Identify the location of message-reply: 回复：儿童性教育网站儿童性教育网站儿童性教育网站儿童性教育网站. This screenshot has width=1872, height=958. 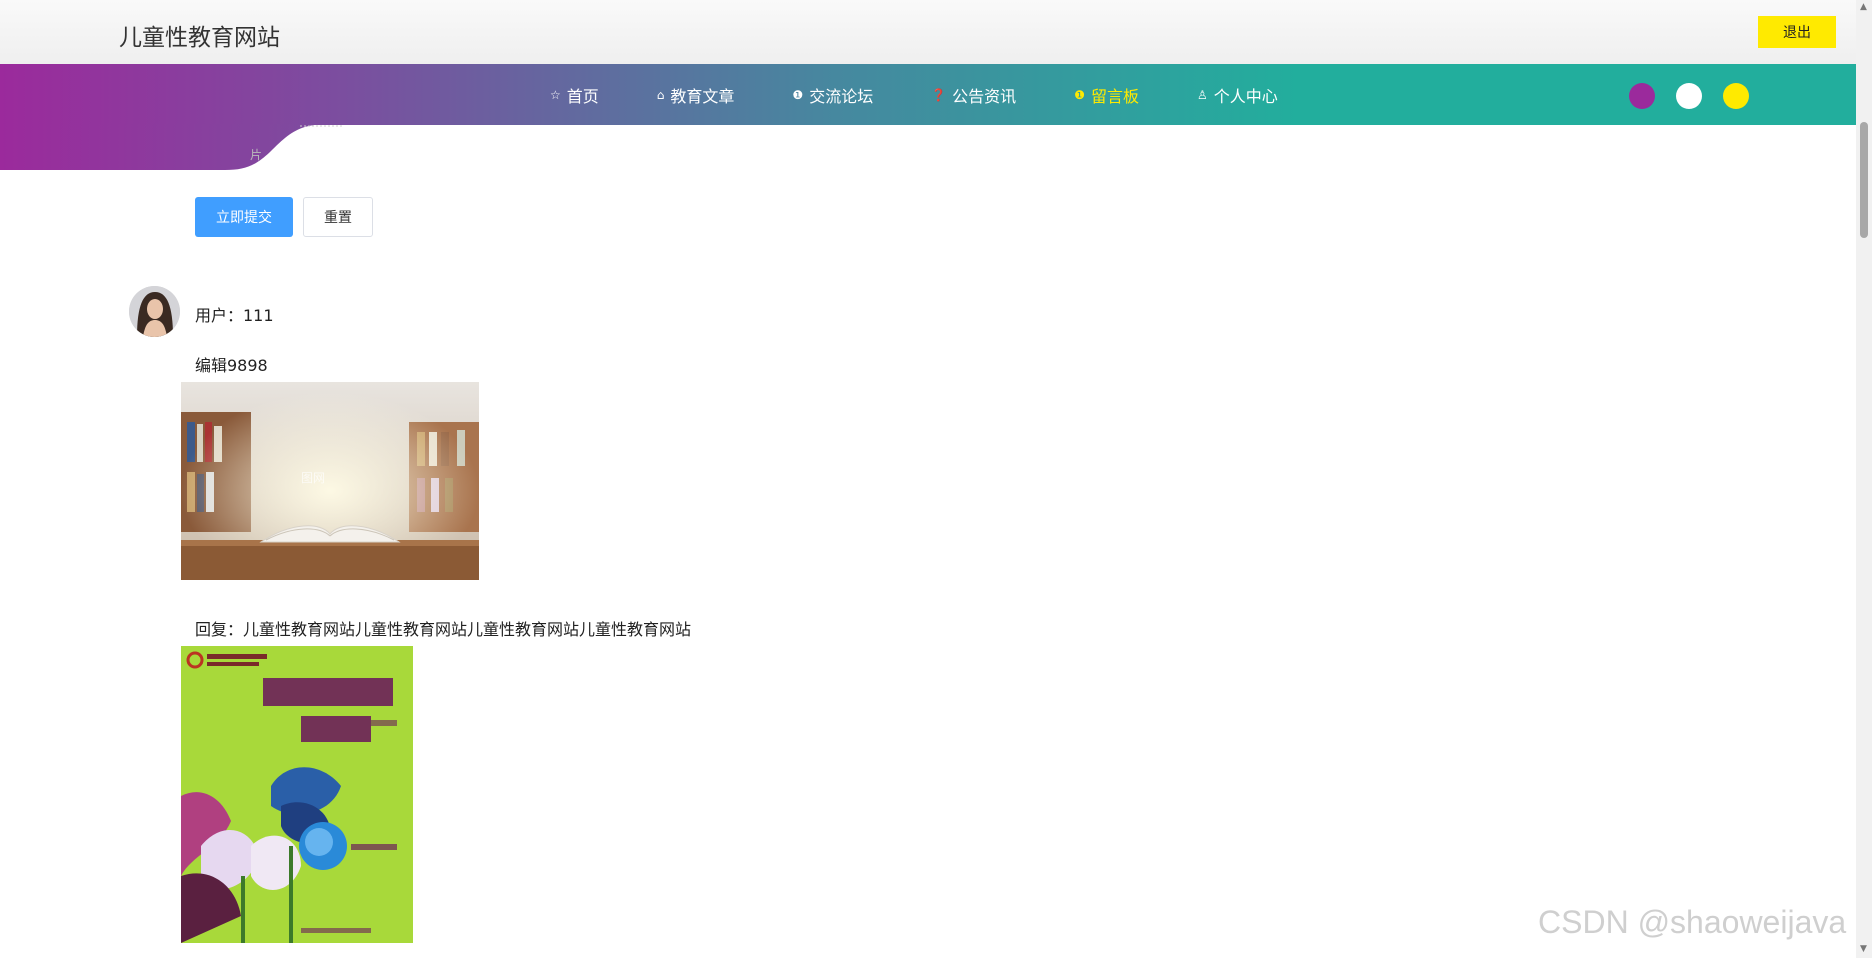
(443, 629).